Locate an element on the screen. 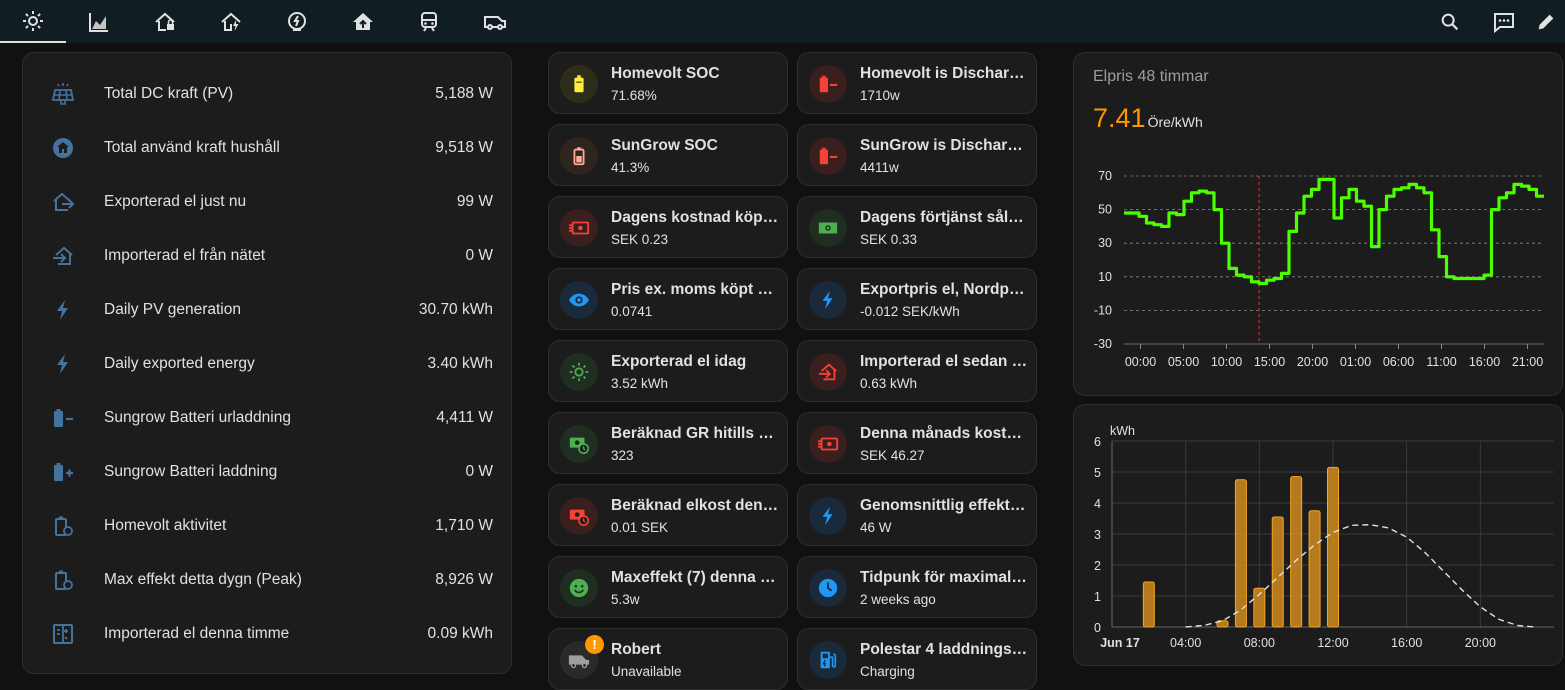 This screenshot has width=1565, height=690. tab-home-power is located at coordinates (231, 21).